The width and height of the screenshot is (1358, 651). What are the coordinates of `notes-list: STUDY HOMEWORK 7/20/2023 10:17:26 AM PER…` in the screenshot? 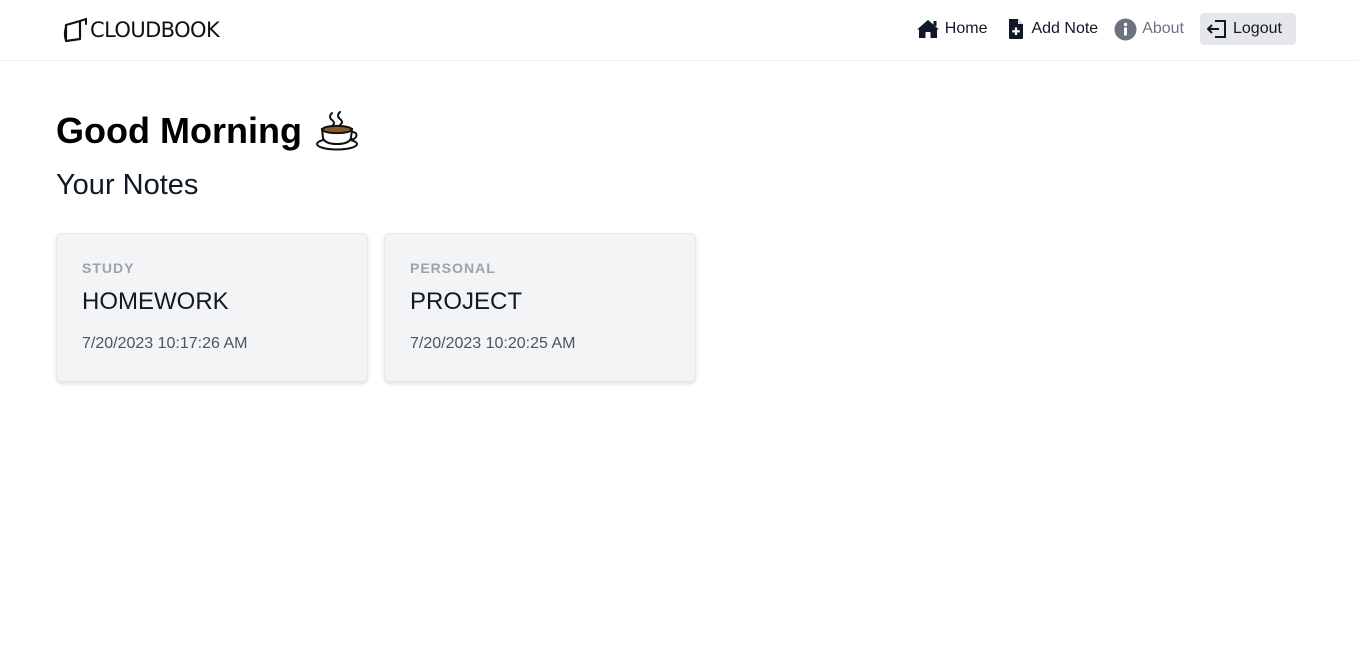 It's located at (384, 307).